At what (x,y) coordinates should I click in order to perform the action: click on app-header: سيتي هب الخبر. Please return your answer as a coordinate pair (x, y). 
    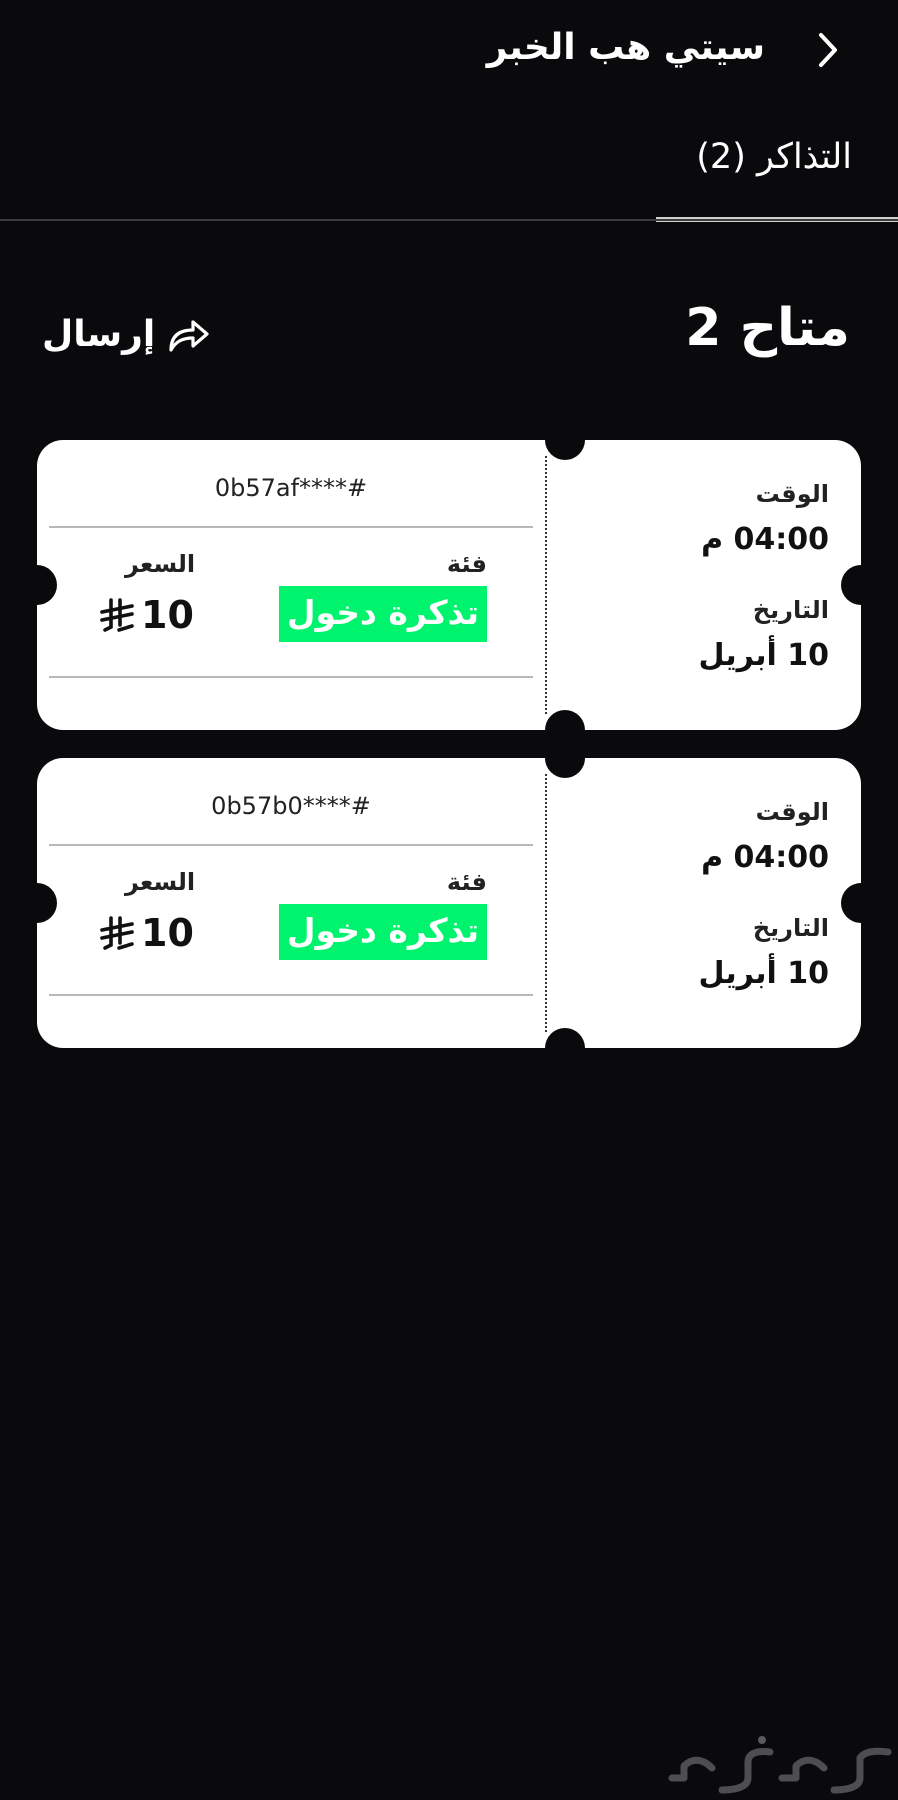
    Looking at the image, I should click on (449, 50).